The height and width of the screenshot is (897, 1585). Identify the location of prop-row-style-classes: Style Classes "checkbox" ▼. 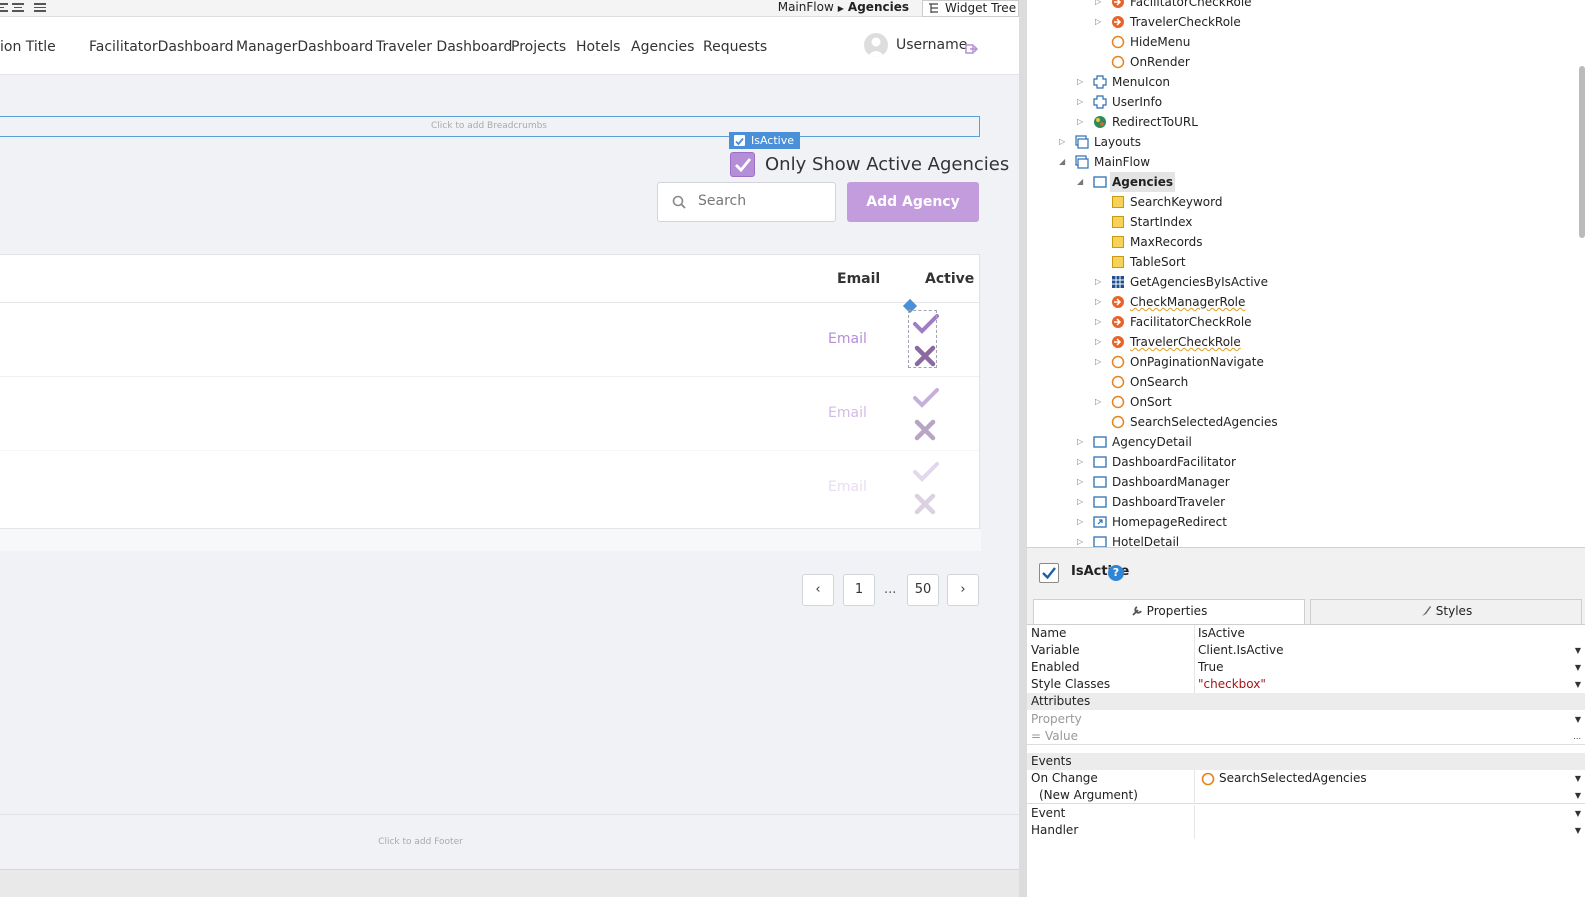
(1306, 684).